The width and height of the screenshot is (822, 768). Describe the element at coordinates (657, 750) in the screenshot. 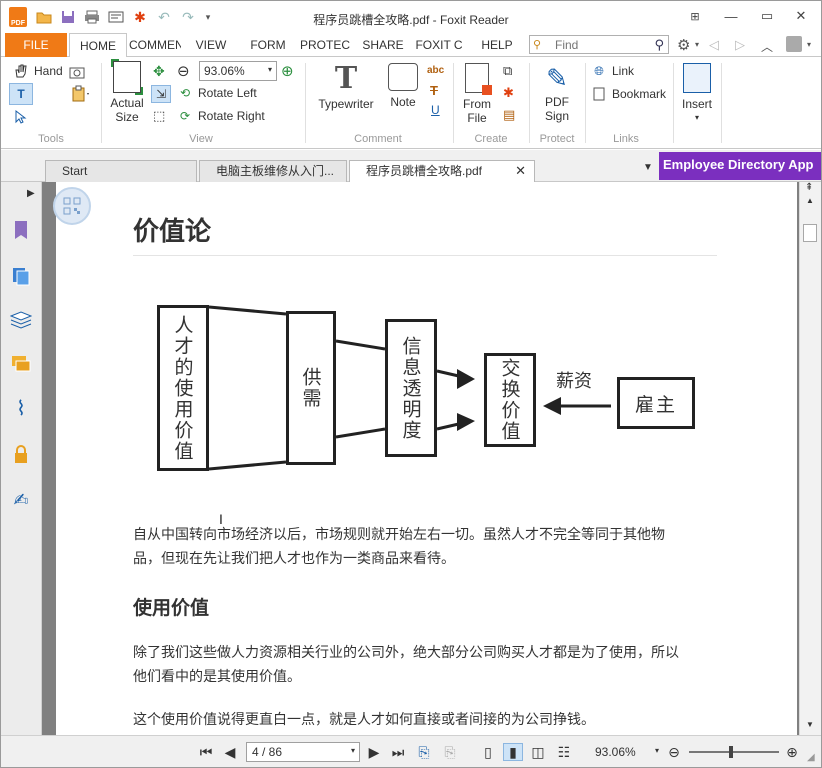

I see `status-zoom-dropdown-icon: ▾` at that location.